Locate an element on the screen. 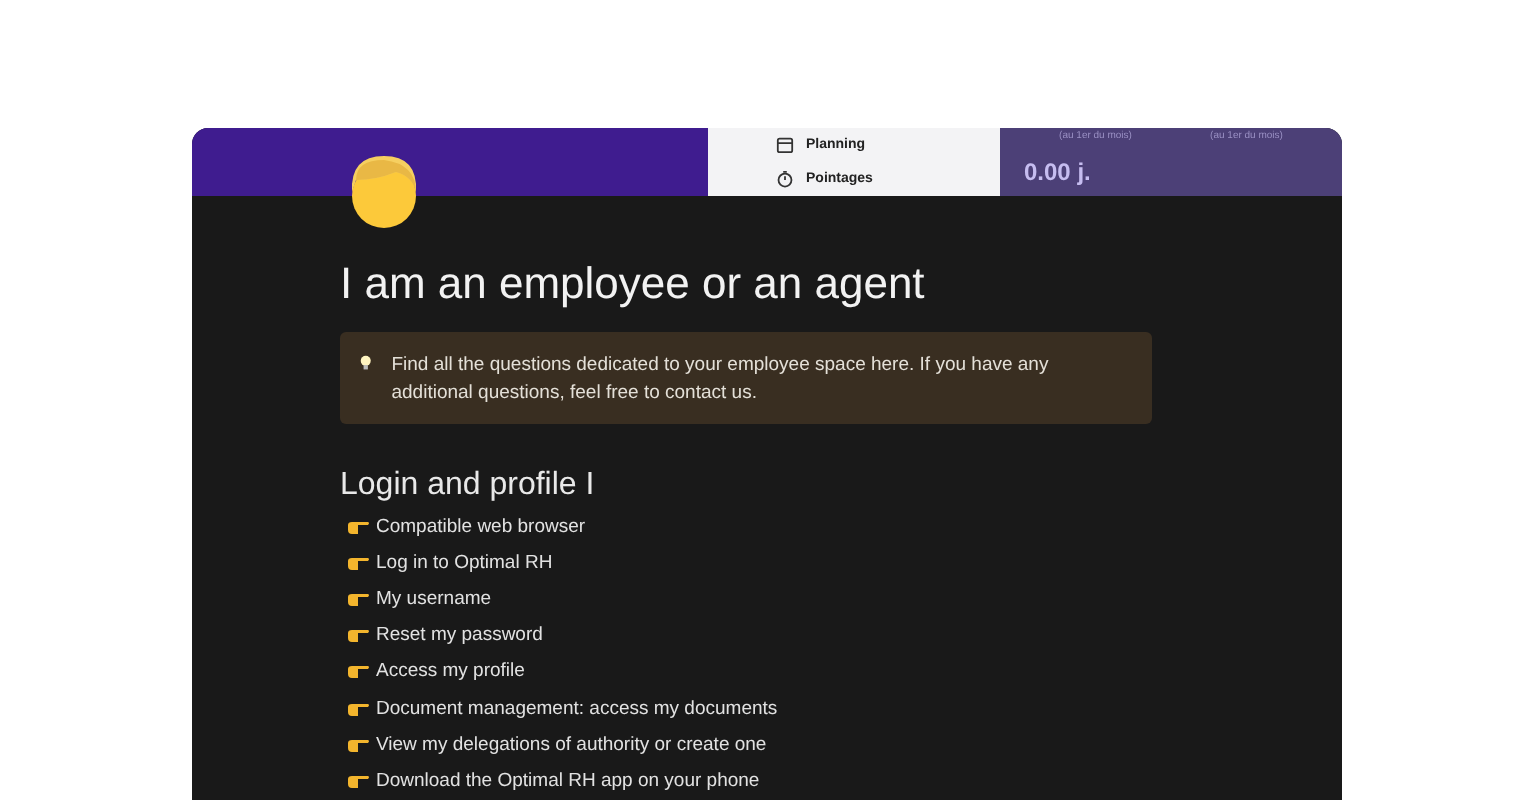  section-heading: Login and profile I is located at coordinates (468, 486).